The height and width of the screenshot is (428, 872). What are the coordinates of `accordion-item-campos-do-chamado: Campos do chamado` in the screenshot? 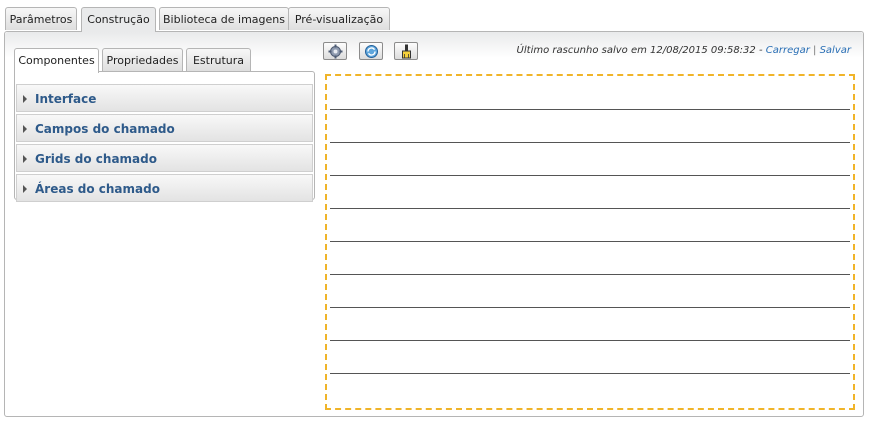 It's located at (164, 128).